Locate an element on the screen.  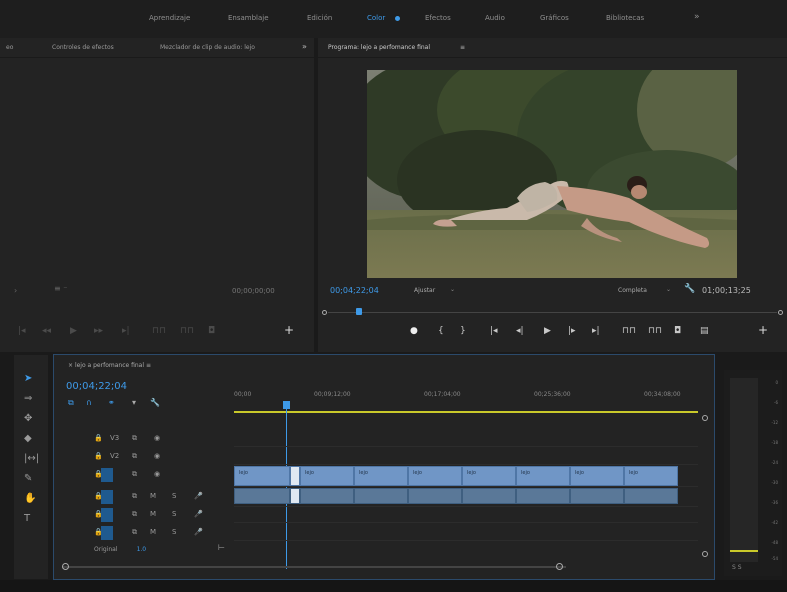
pen-tool-icon: ✎ is located at coordinates (28, 478).